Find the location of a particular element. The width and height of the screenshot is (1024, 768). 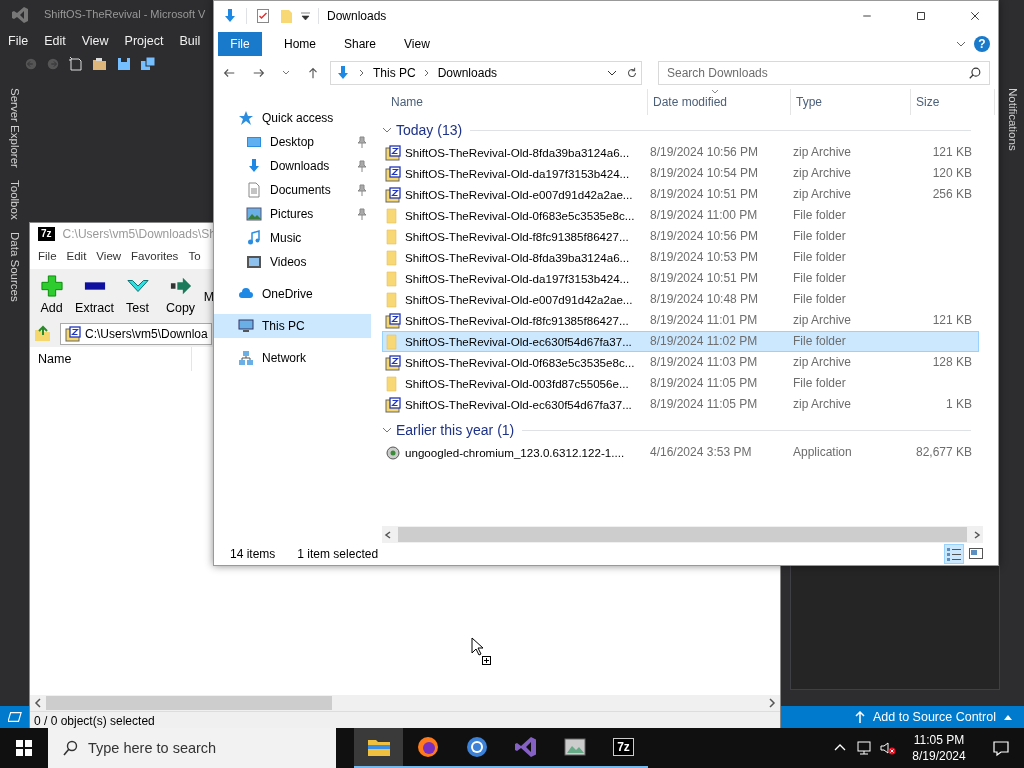

file-row: ShiftOS-TheRevival-Old-f8fc91385f86427... 8/19/2024 11:01 PM zip Archive 121 KB is located at coordinates (680, 320).